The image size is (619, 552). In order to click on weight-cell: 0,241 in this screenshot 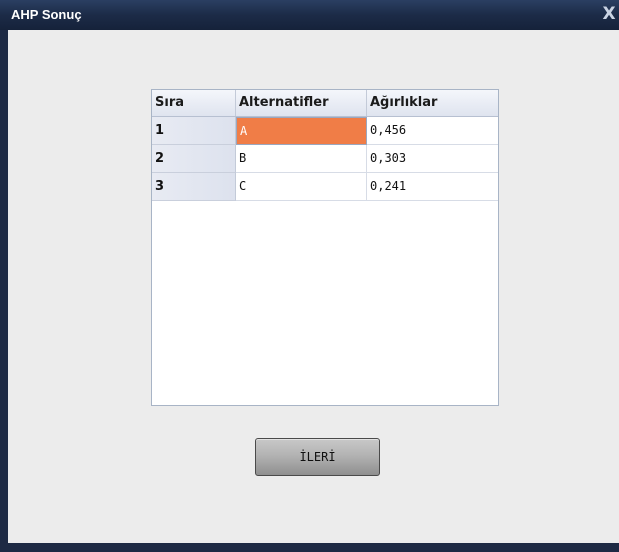, I will do `click(432, 187)`.